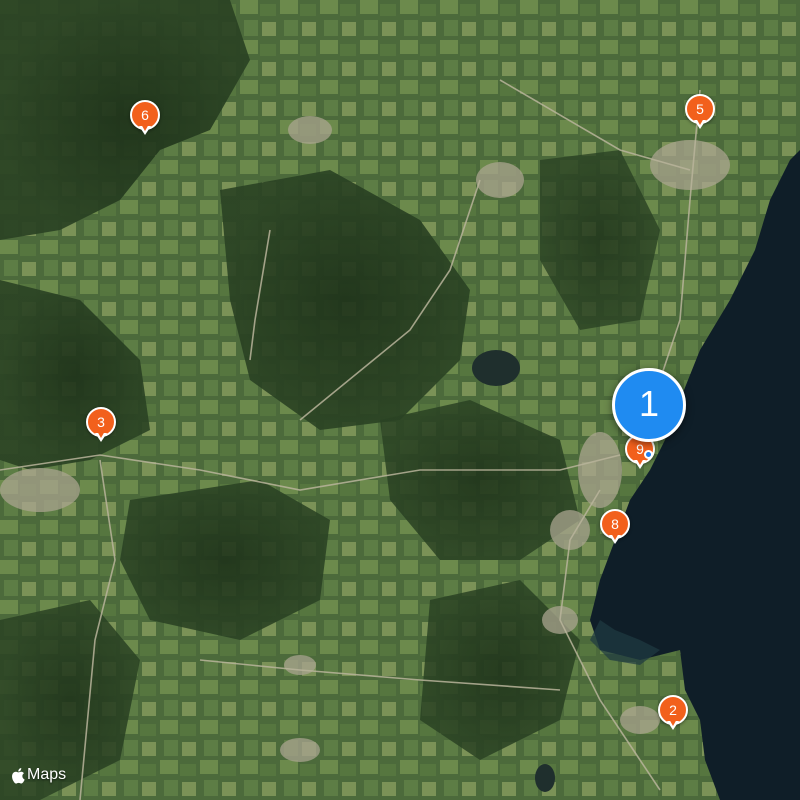  Describe the element at coordinates (649, 405) in the screenshot. I see `cluster-marker: 1` at that location.